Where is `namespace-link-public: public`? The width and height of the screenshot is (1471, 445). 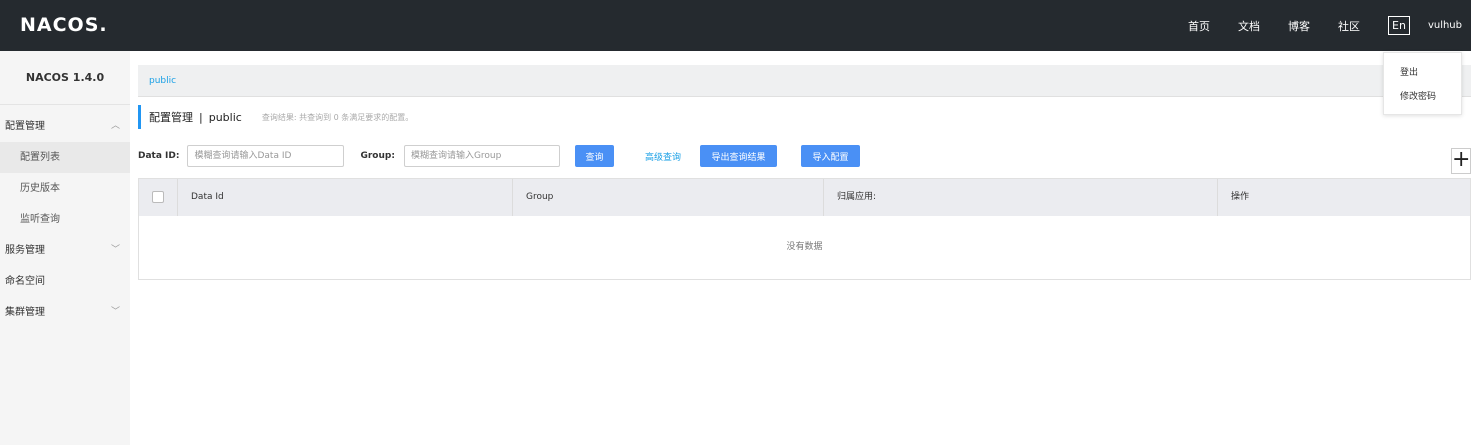 namespace-link-public: public is located at coordinates (162, 81).